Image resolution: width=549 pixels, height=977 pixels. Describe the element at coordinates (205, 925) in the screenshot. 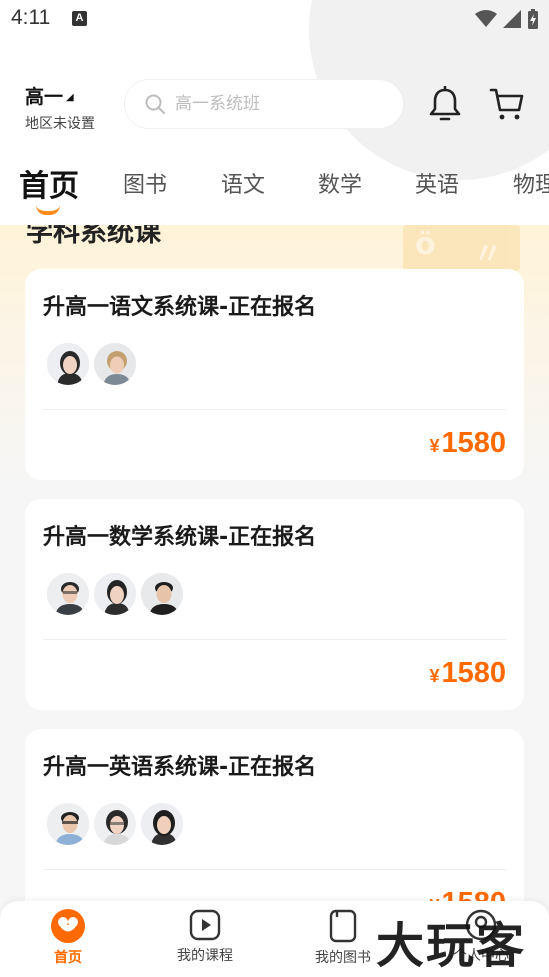

I see `play-icon` at that location.